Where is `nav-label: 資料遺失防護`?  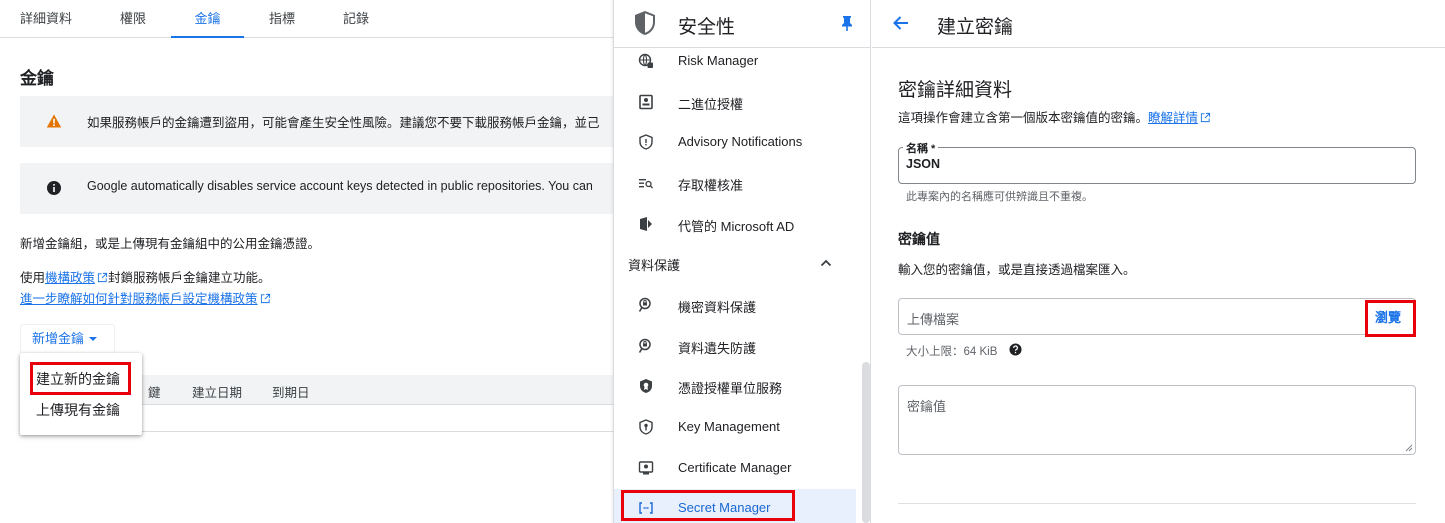
nav-label: 資料遺失防護 is located at coordinates (717, 348).